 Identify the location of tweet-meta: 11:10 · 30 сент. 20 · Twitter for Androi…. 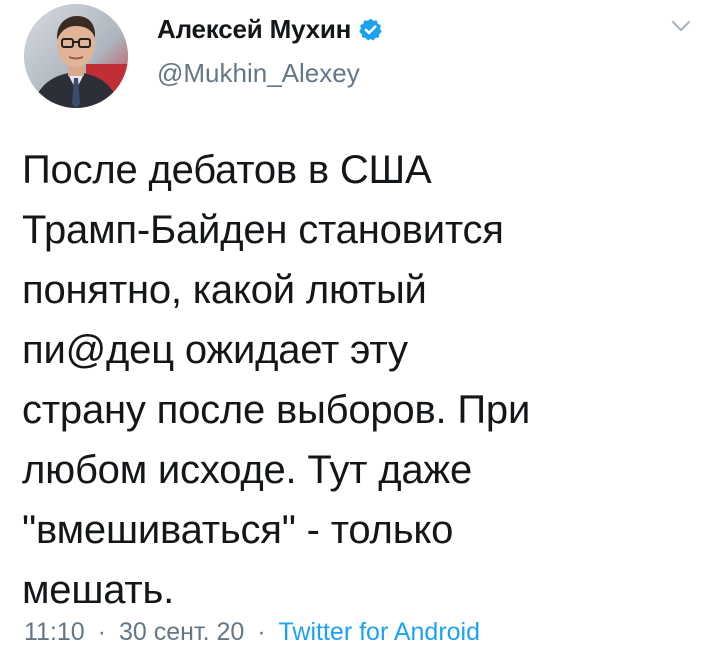
(252, 632).